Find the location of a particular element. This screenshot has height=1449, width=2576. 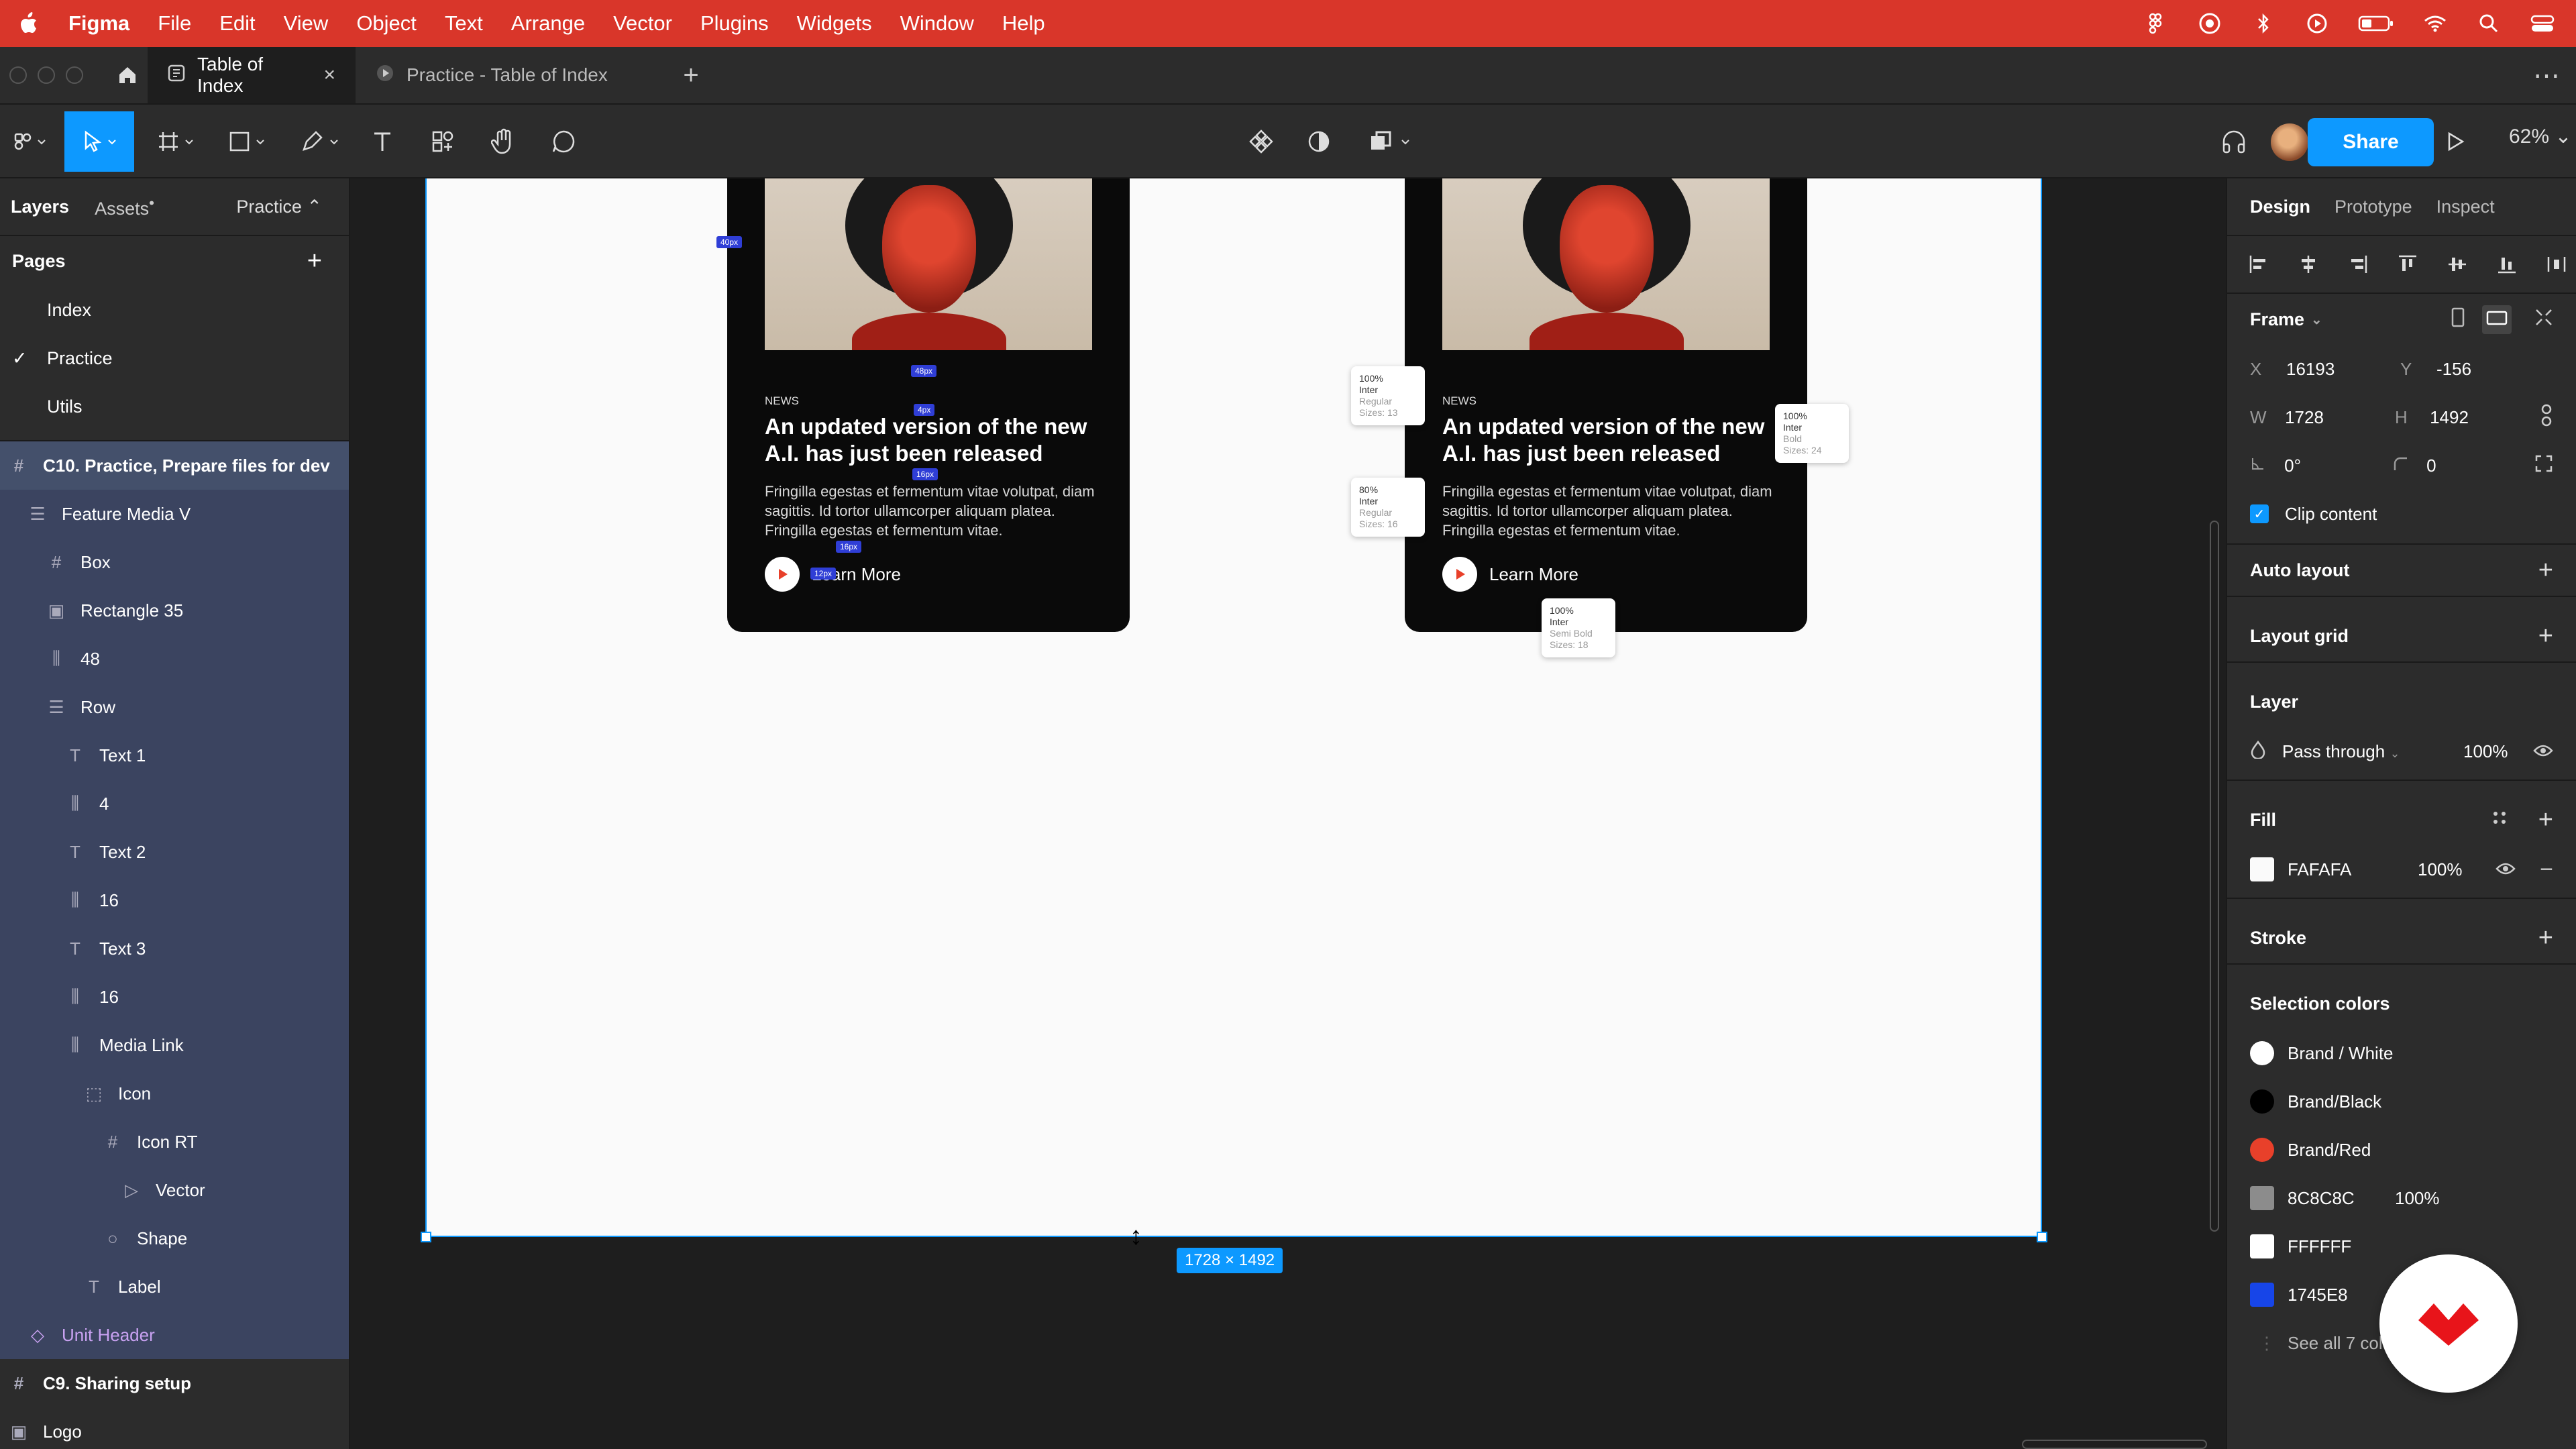

more-icon: ⋯ is located at coordinates (2546, 76).